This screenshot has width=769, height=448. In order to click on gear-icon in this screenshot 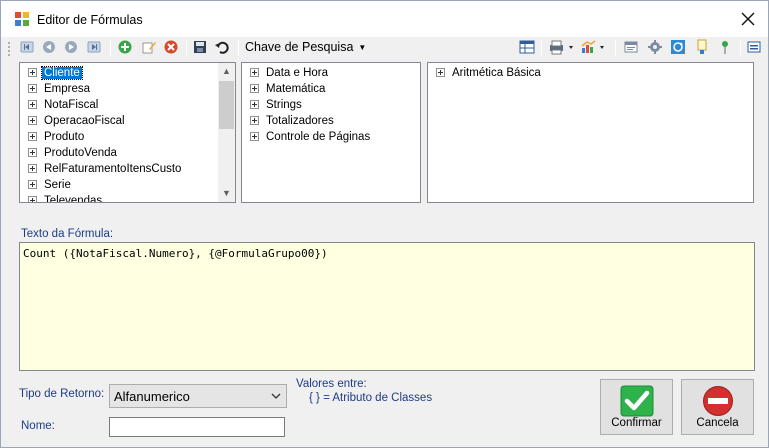, I will do `click(655, 47)`.